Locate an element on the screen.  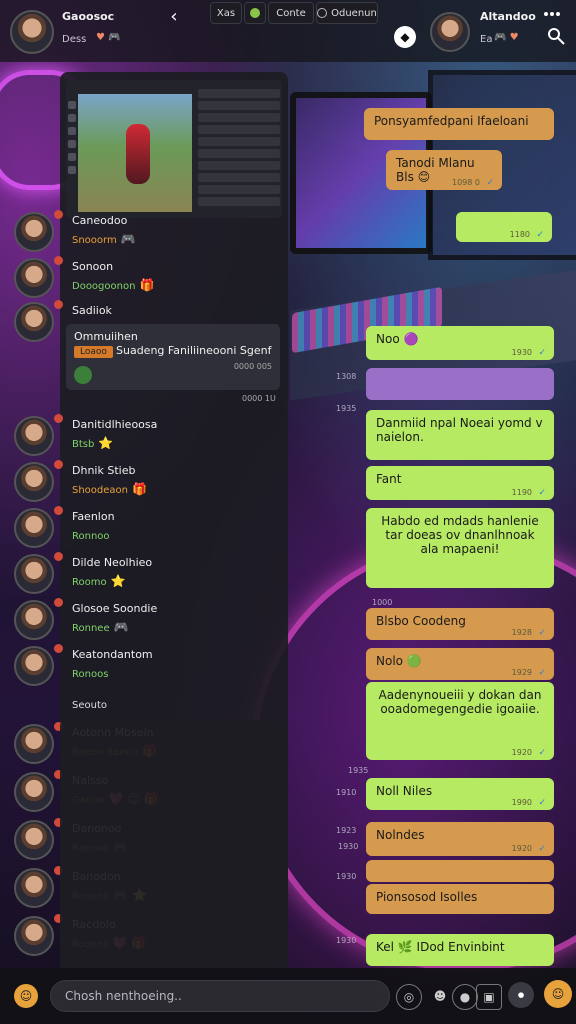
chat-preview-text: Ronnee is located at coordinates (91, 628).